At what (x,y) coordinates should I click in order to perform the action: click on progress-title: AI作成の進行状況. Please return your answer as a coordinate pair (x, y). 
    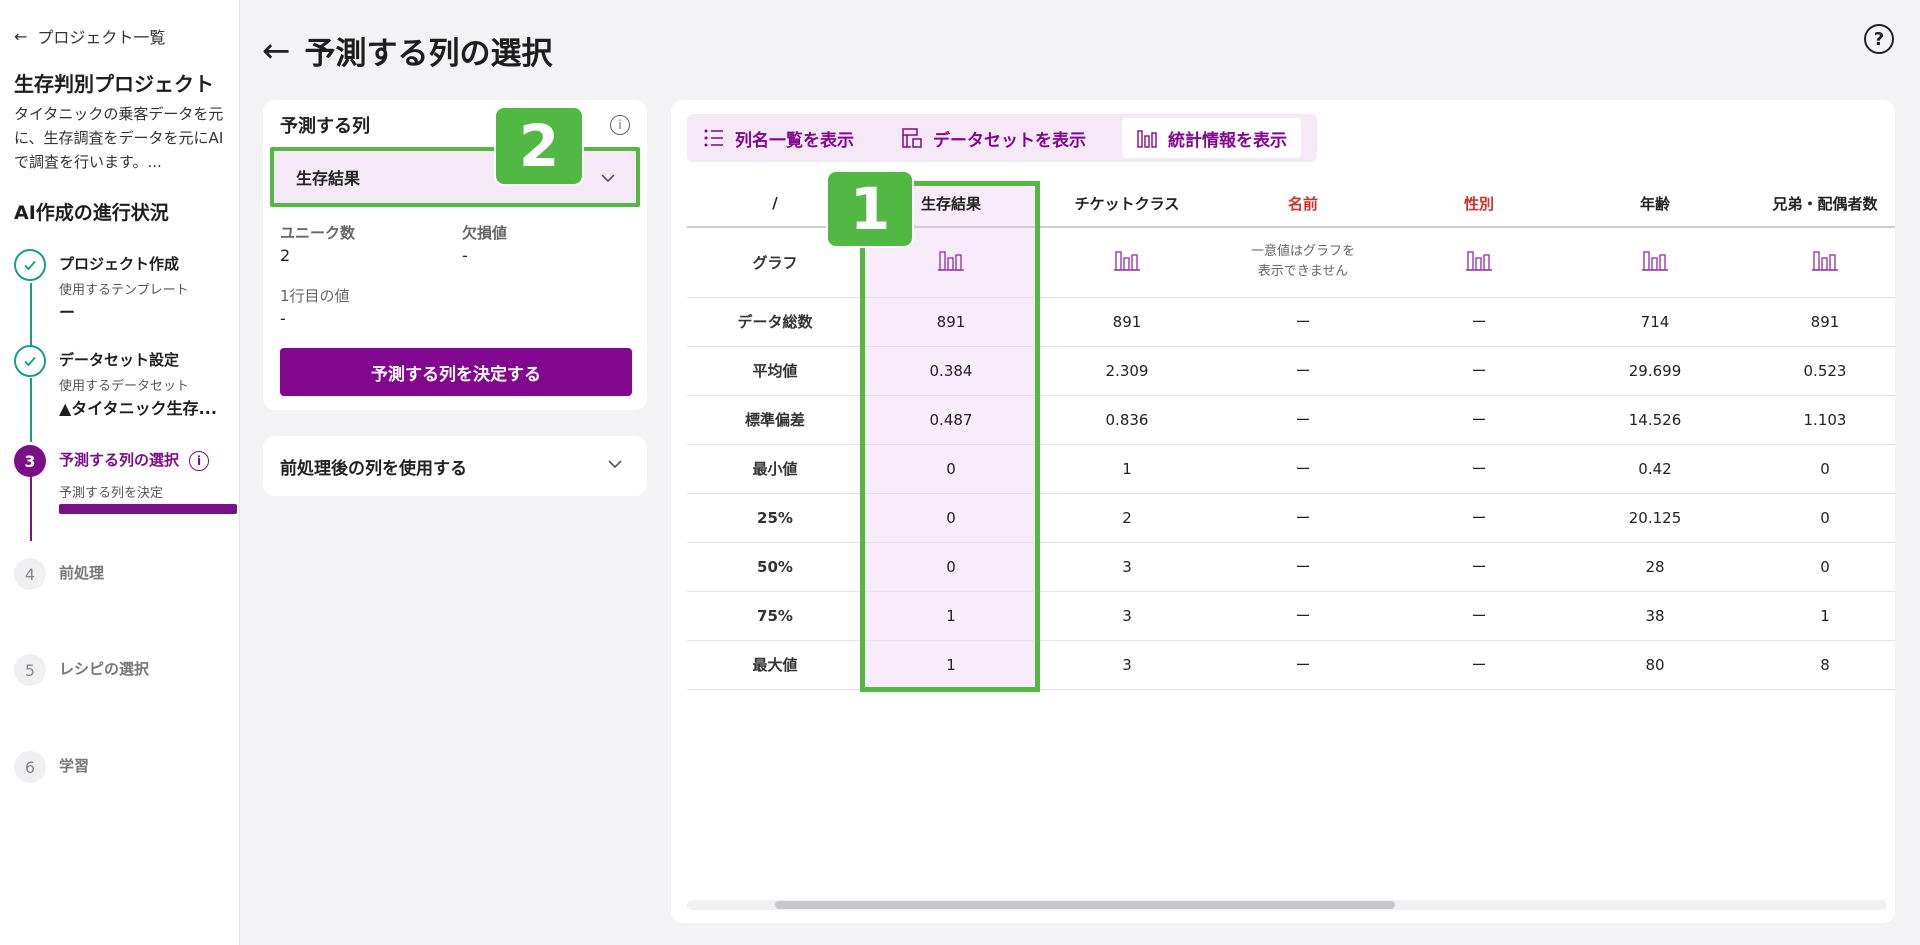
    Looking at the image, I should click on (91, 213).